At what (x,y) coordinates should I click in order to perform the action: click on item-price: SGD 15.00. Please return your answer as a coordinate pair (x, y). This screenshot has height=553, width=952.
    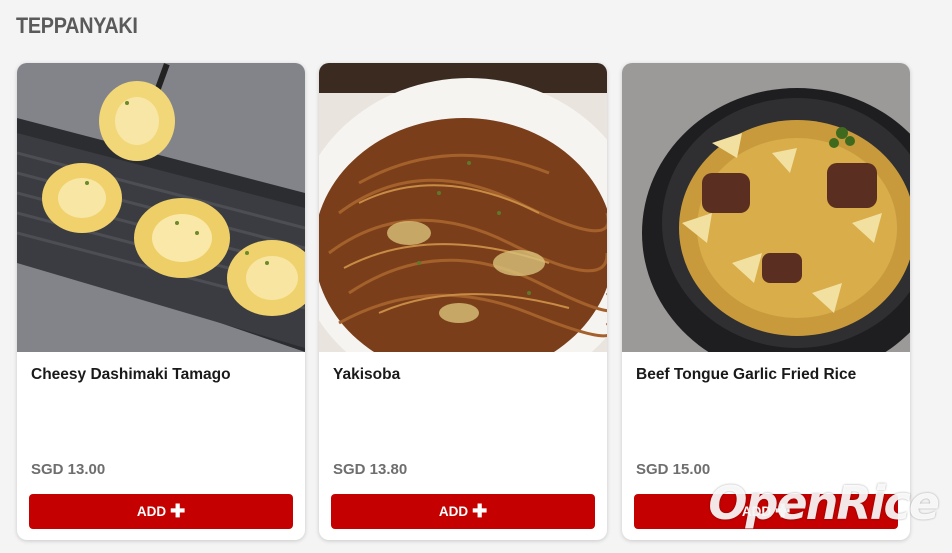
    Looking at the image, I should click on (673, 469).